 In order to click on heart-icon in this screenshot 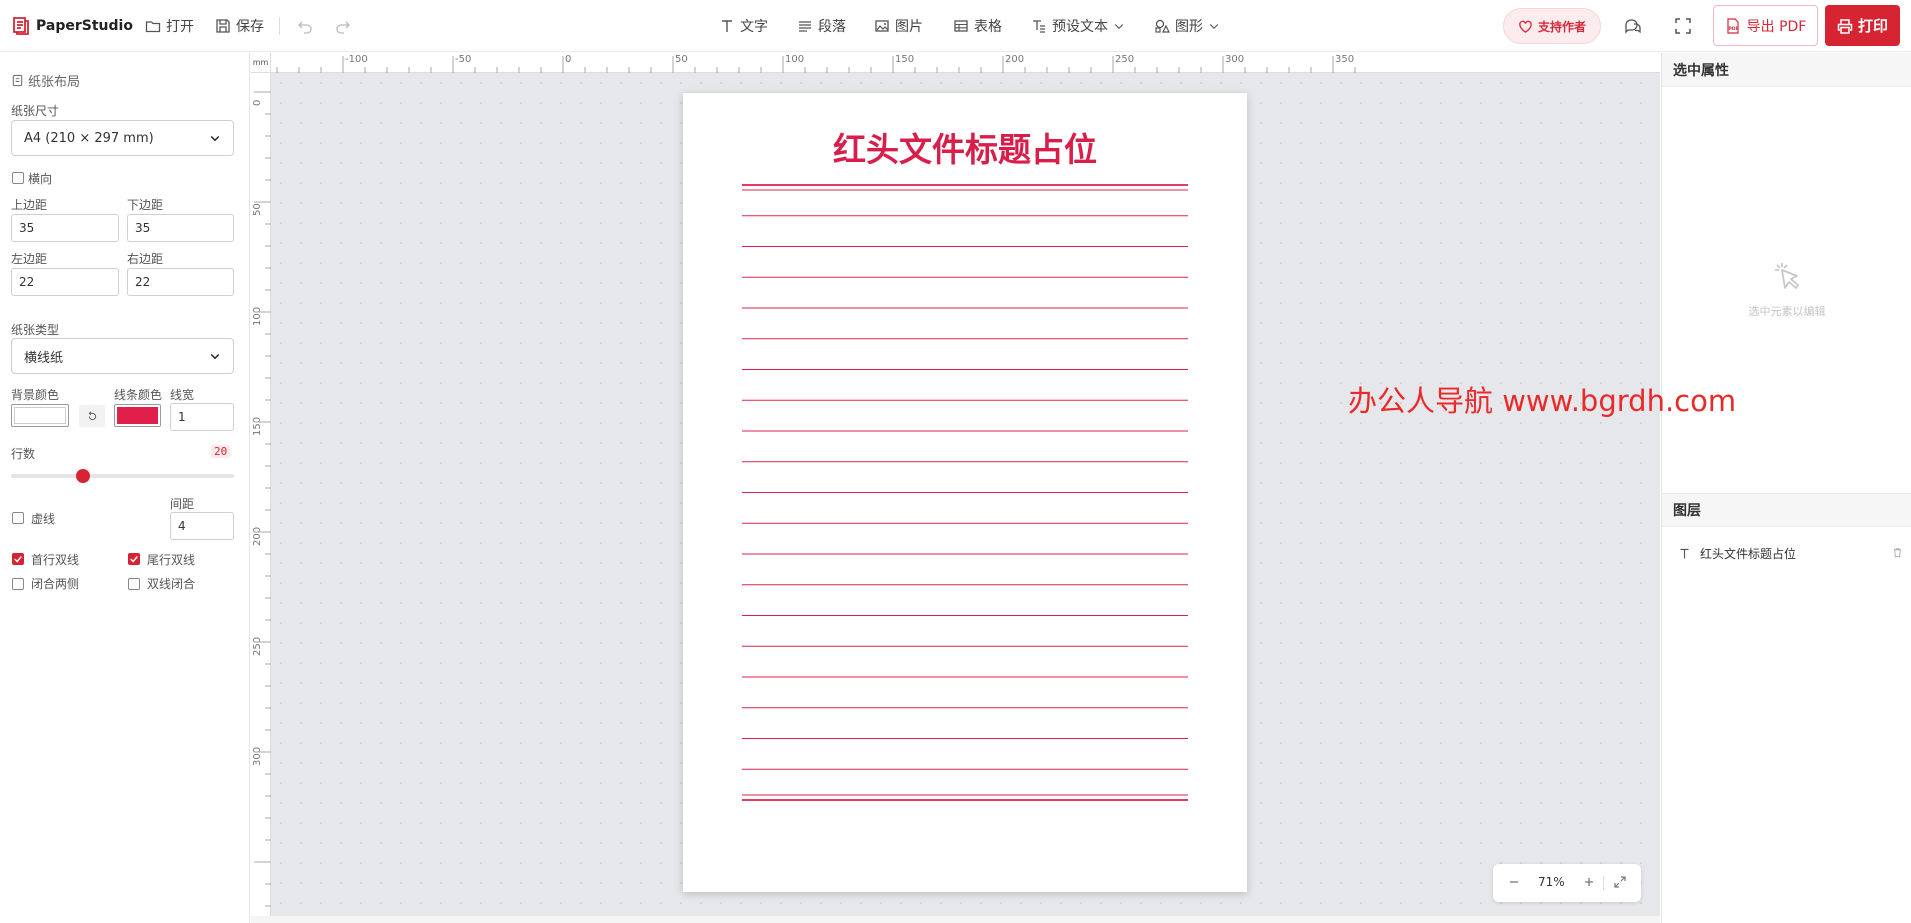, I will do `click(1525, 26)`.